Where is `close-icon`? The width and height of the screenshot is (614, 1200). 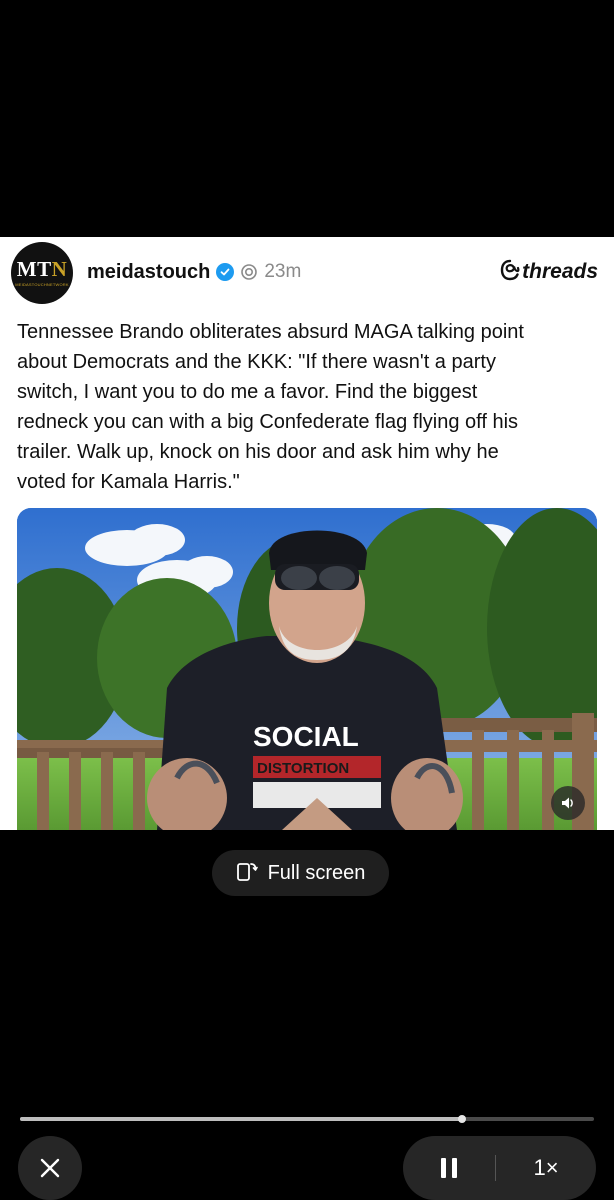
close-icon is located at coordinates (50, 1168).